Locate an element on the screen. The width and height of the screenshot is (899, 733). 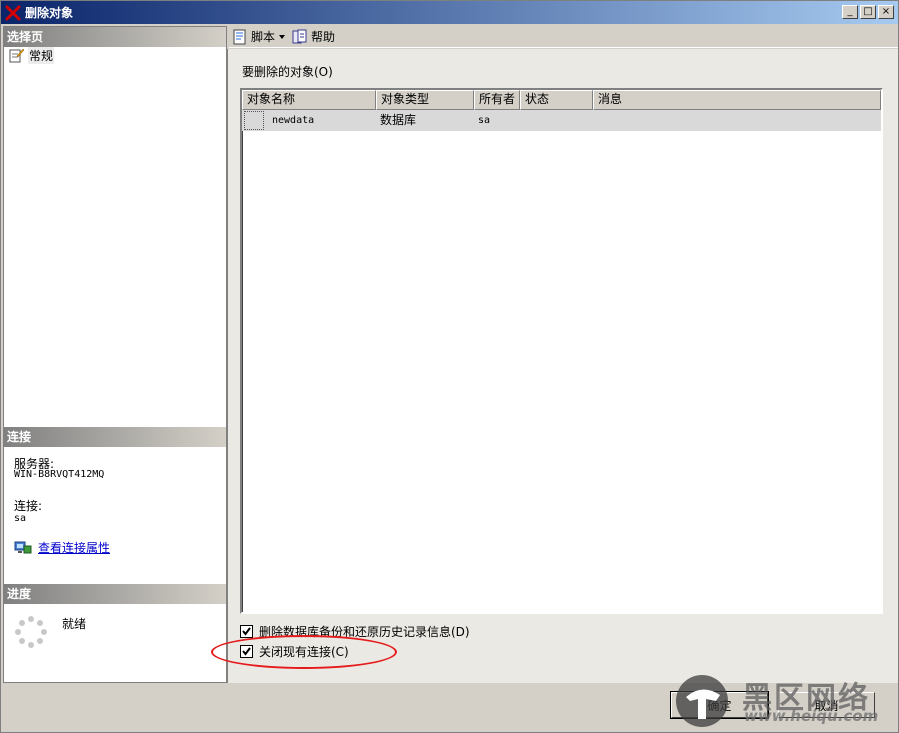
delete-backup-history-checkbox is located at coordinates (246, 631).